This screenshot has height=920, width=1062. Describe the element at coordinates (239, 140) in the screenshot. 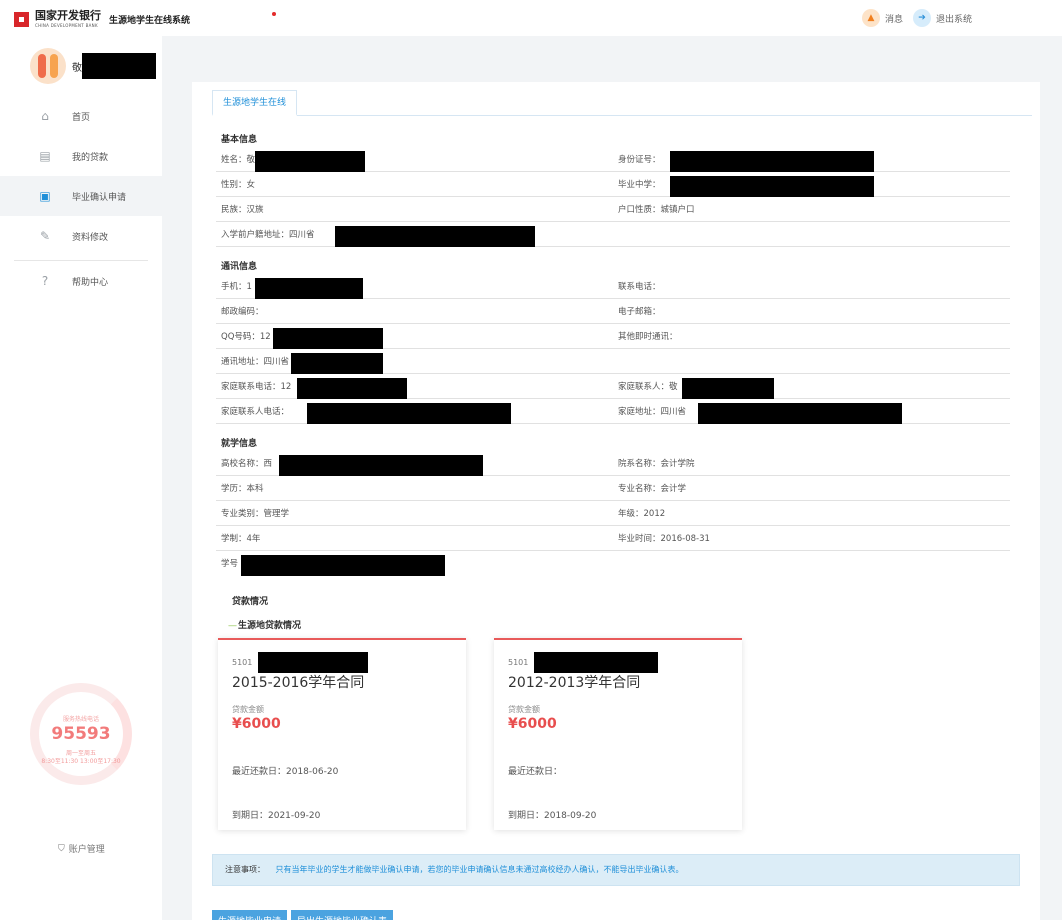

I see `section-title-basic: 基本信息` at that location.